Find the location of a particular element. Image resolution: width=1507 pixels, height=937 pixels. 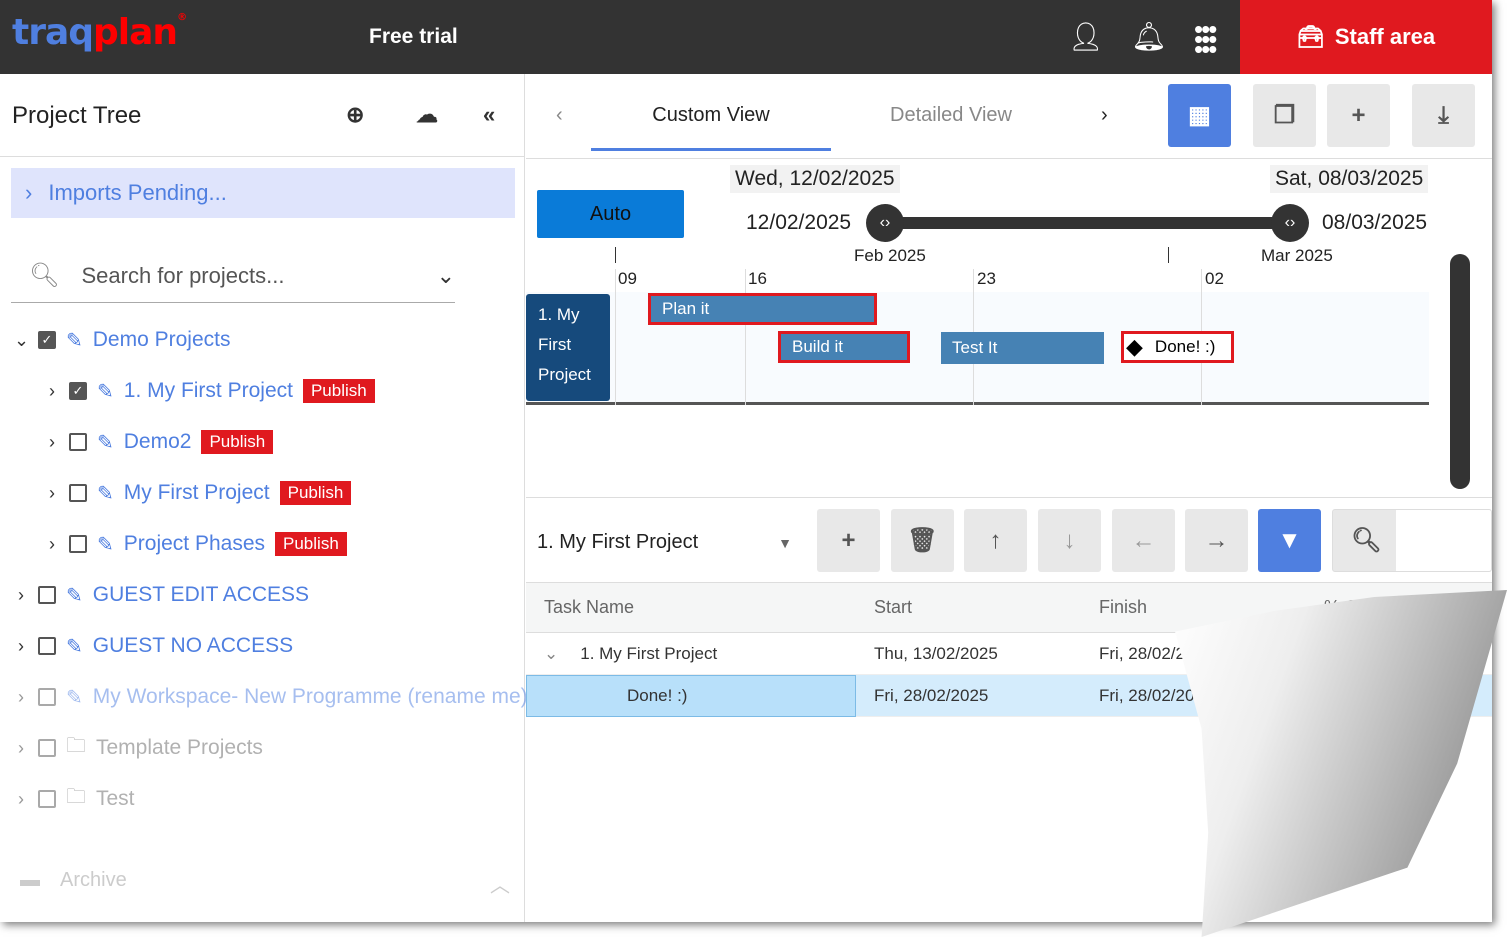

auto-button: Auto is located at coordinates (610, 214).